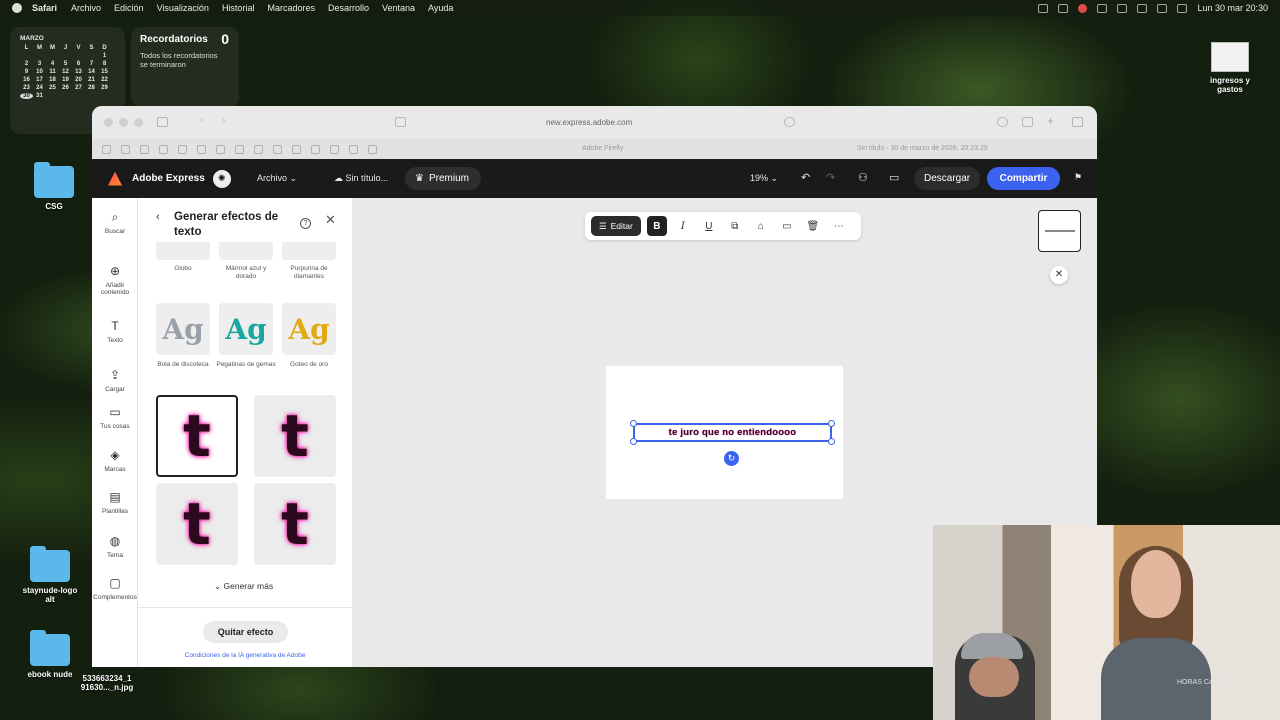  What do you see at coordinates (805, 177) in the screenshot?
I see `undo-icon: ↶` at bounding box center [805, 177].